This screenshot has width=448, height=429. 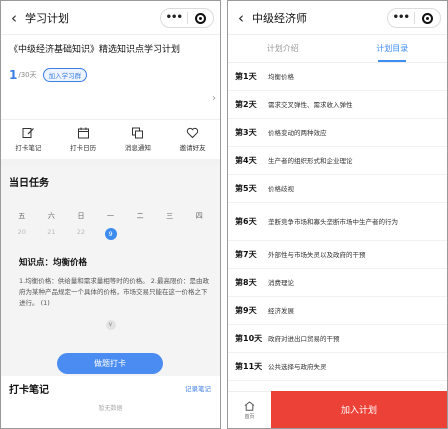 I want to click on day-topic: 垄断竞争市场和寡头垄断市场中生产者的行为, so click(x=333, y=221).